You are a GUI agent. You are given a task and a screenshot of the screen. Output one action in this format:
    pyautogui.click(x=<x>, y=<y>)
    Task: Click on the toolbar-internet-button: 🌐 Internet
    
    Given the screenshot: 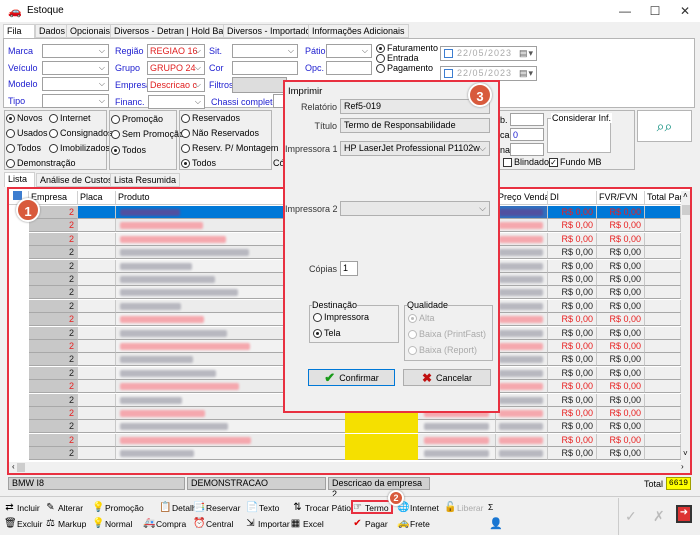 What is the action you would take?
    pyautogui.click(x=418, y=507)
    